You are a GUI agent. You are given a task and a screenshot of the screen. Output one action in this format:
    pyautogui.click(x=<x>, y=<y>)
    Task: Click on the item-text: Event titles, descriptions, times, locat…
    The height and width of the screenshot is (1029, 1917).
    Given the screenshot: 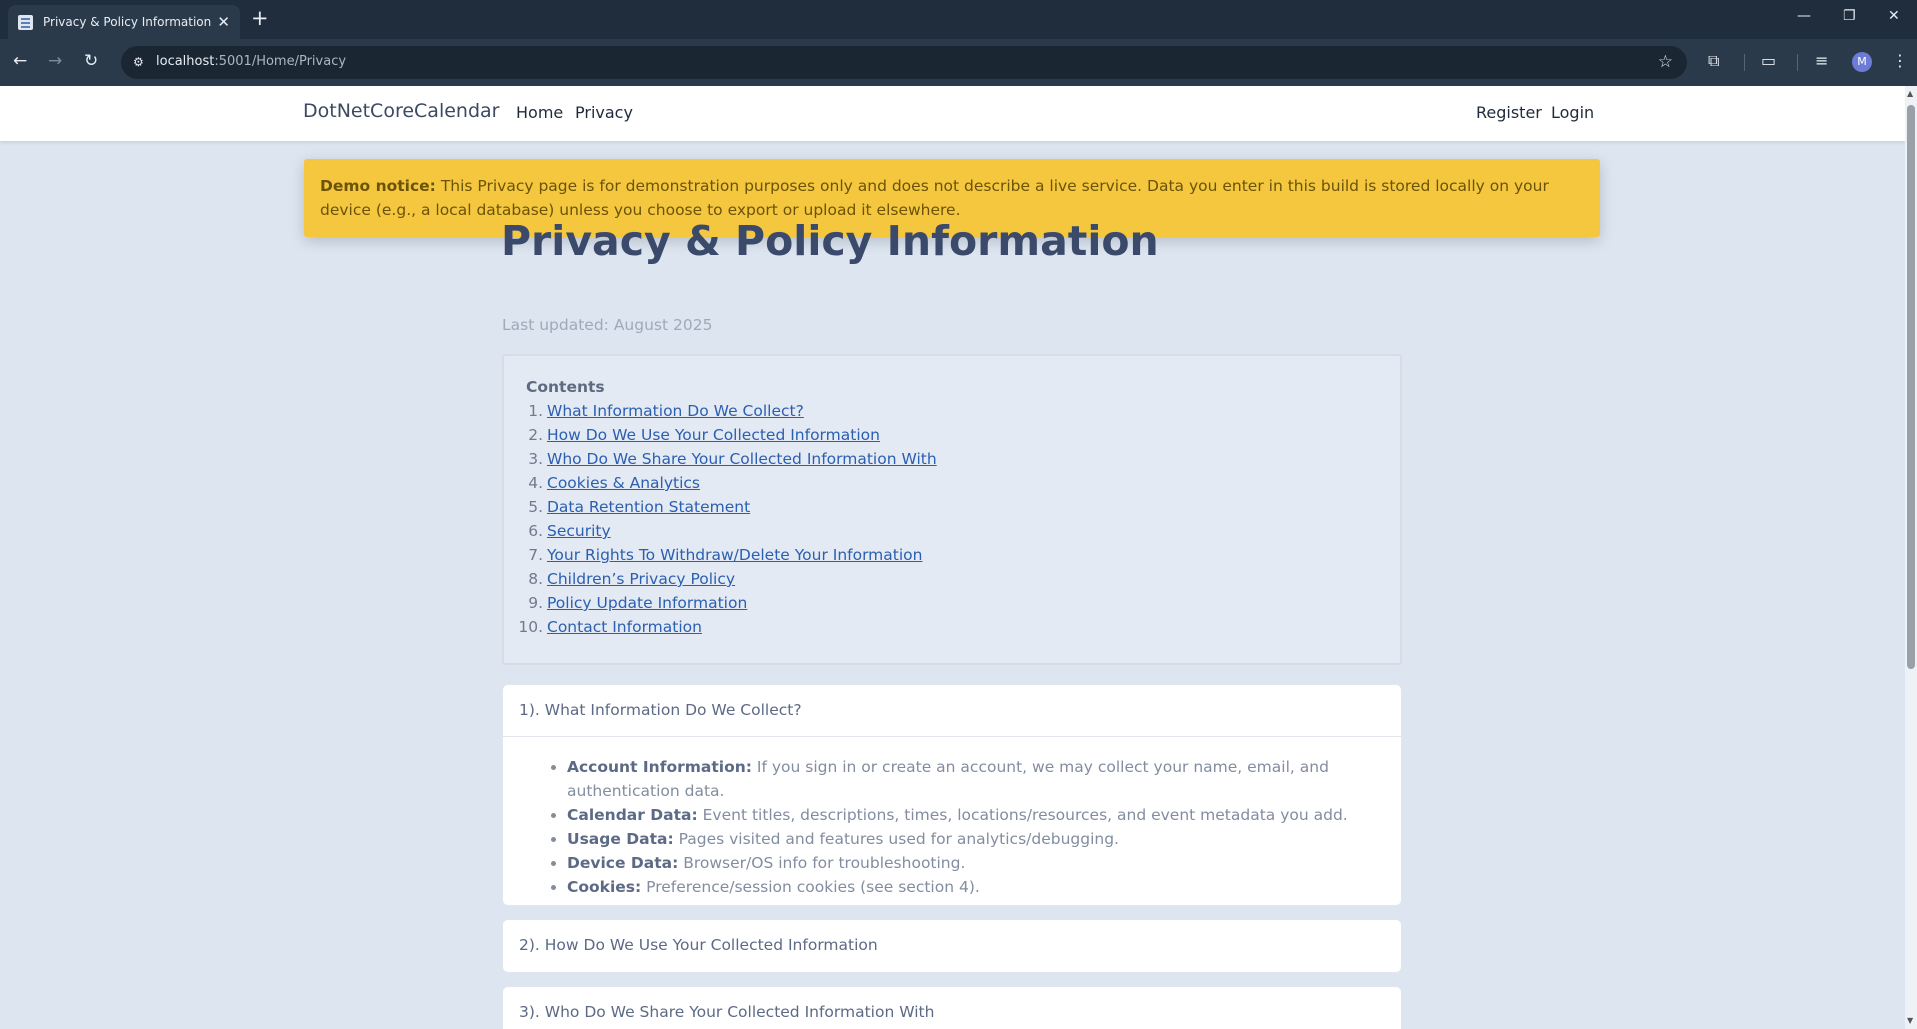 What is the action you would take?
    pyautogui.click(x=1022, y=815)
    